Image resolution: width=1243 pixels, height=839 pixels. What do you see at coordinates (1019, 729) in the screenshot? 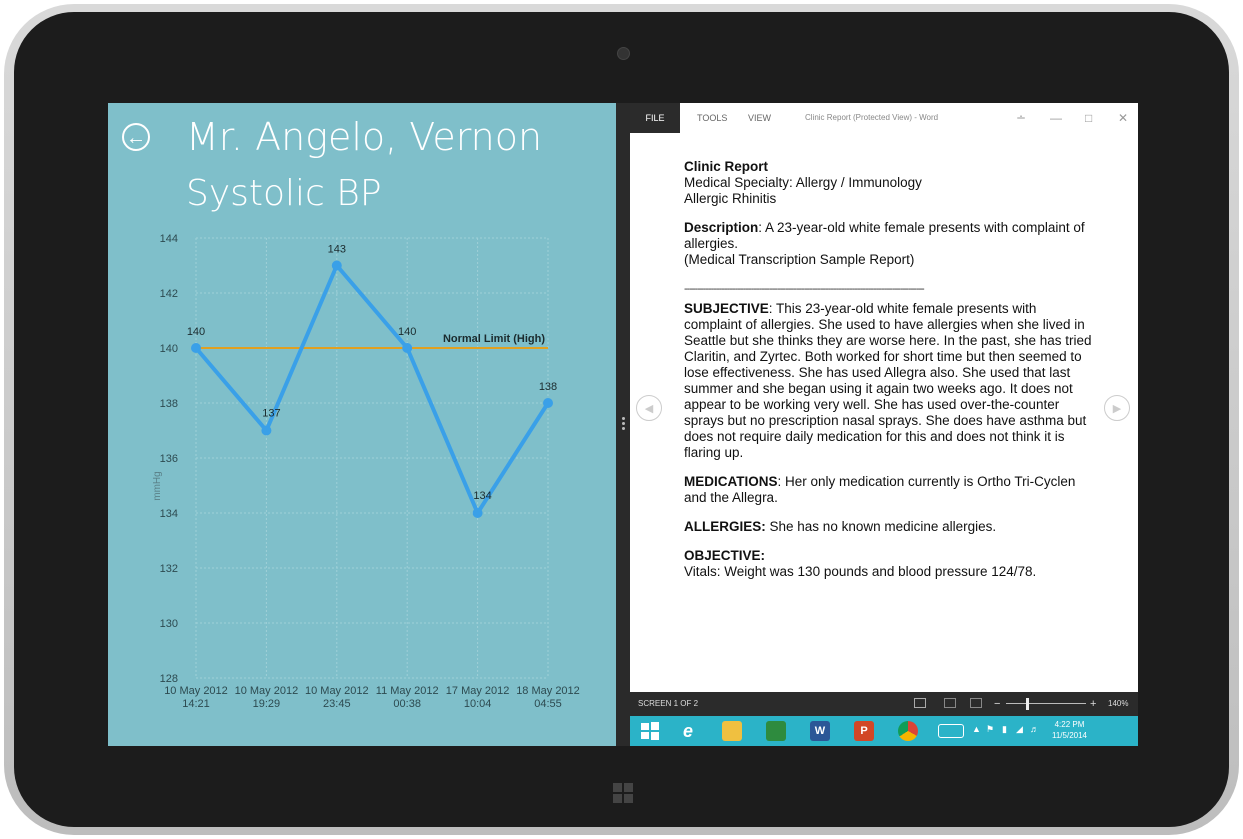
I see `wifi-icon: ◢` at bounding box center [1019, 729].